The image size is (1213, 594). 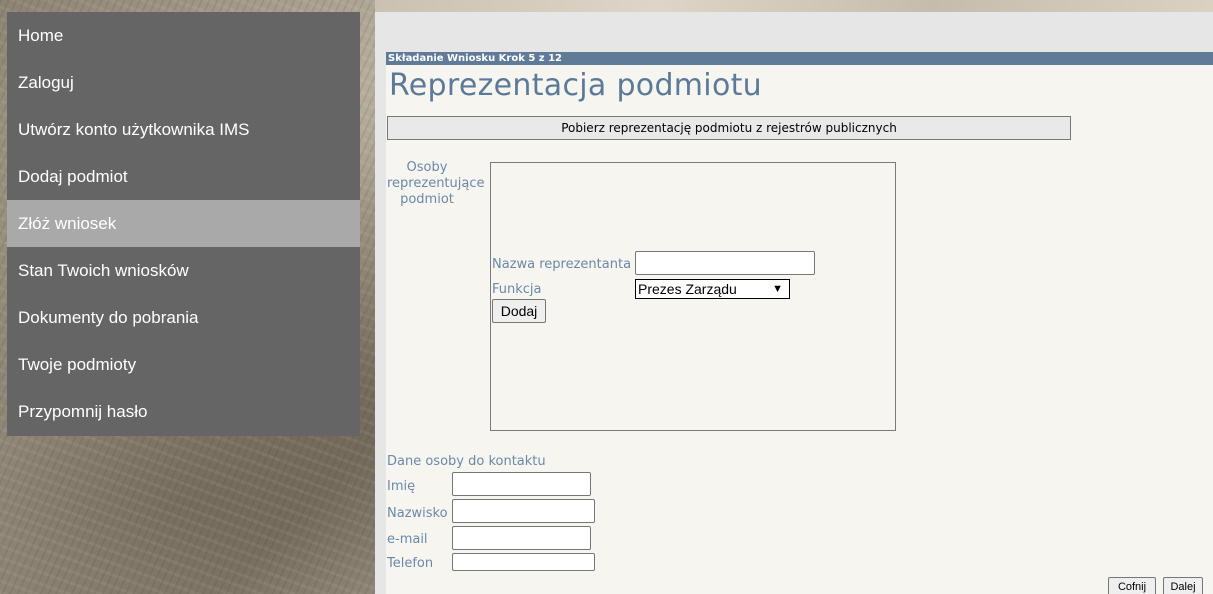 What do you see at coordinates (183, 317) in the screenshot?
I see `sidebar-item-documents: Dokumenty do pobrania` at bounding box center [183, 317].